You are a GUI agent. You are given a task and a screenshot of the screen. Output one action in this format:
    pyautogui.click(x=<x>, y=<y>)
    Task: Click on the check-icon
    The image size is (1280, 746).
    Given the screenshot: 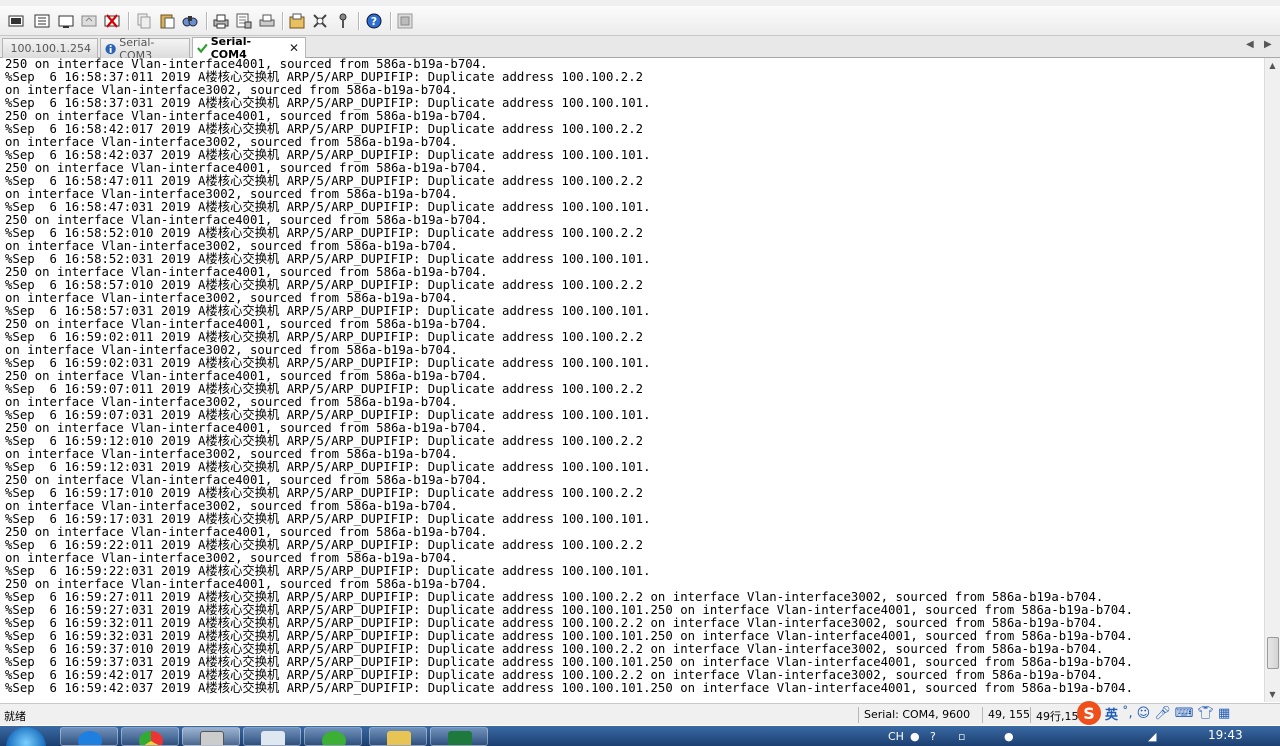 What is the action you would take?
    pyautogui.click(x=202, y=48)
    